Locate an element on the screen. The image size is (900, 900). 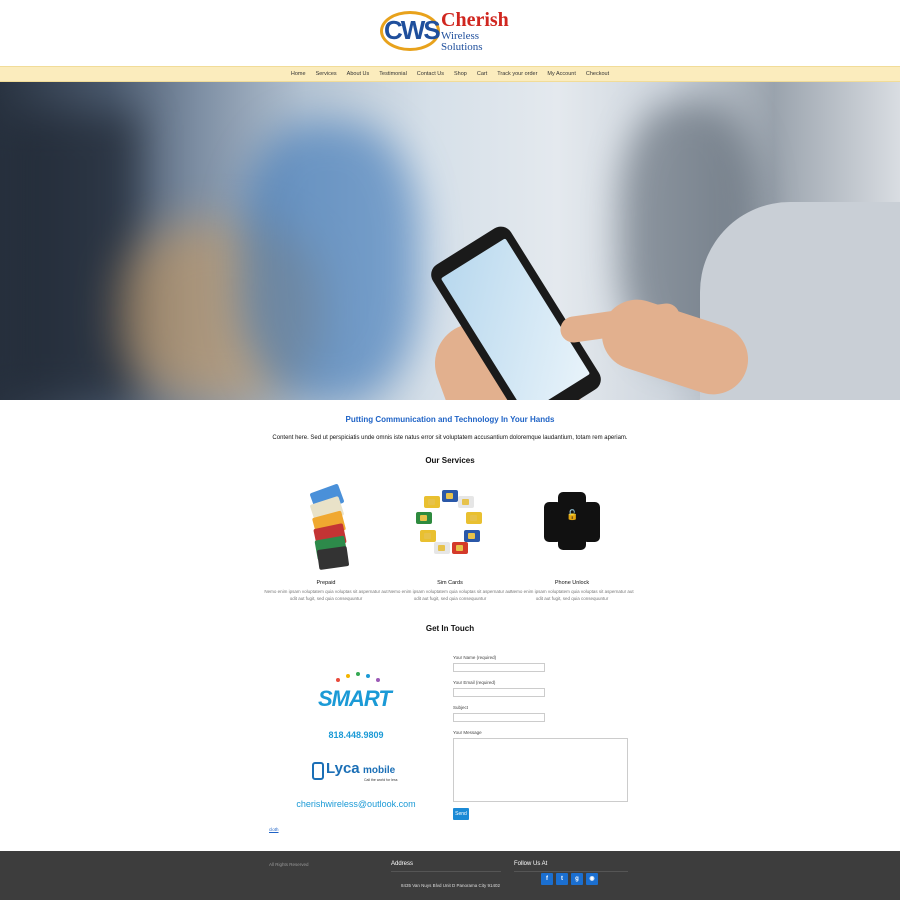
facebook-icon: f is located at coordinates (547, 879).